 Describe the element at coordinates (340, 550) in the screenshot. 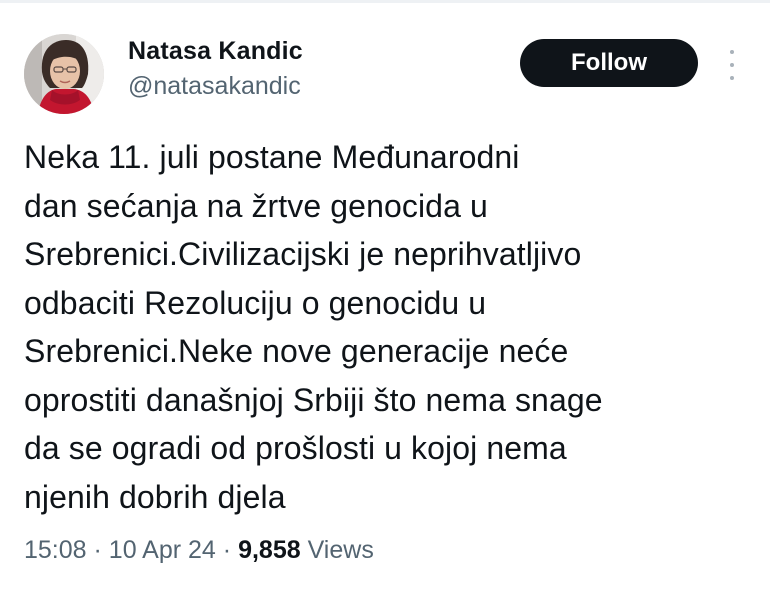

I see `views-label: Views` at that location.